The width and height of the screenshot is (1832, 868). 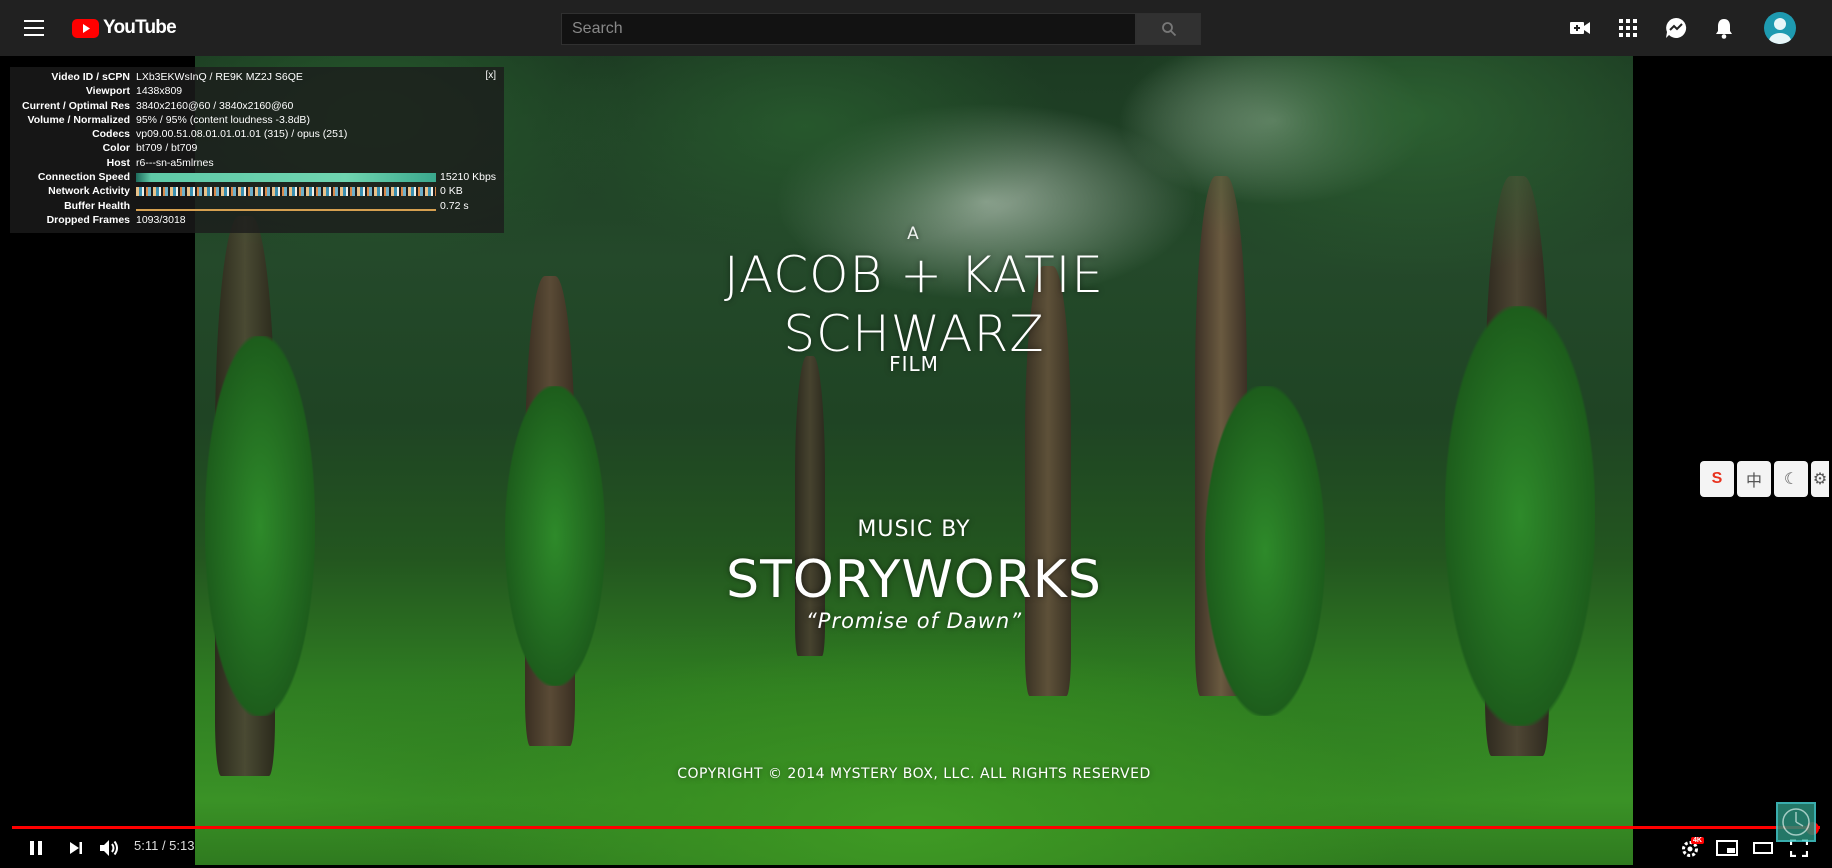 What do you see at coordinates (1754, 479) in the screenshot?
I see `extension-chinese-button: 中` at bounding box center [1754, 479].